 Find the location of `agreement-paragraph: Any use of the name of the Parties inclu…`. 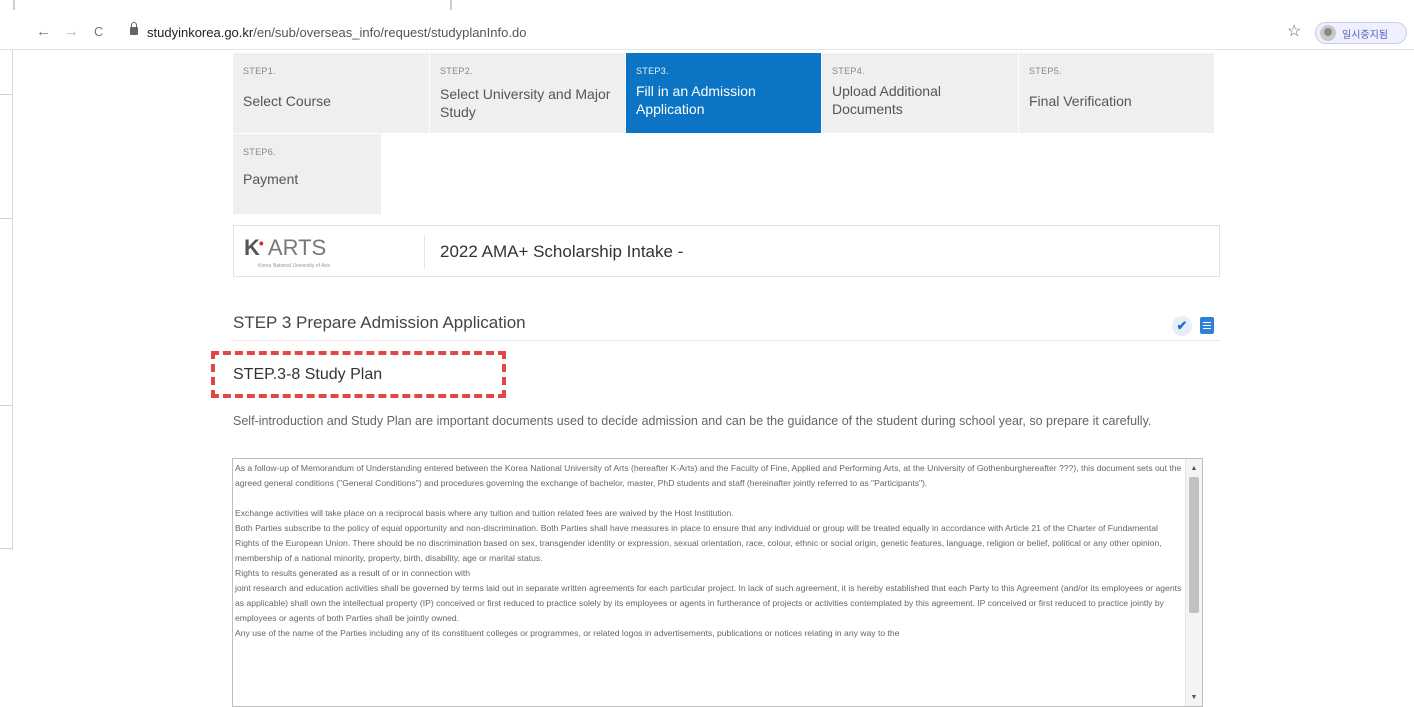

agreement-paragraph: Any use of the name of the Parties inclu… is located at coordinates (567, 633).